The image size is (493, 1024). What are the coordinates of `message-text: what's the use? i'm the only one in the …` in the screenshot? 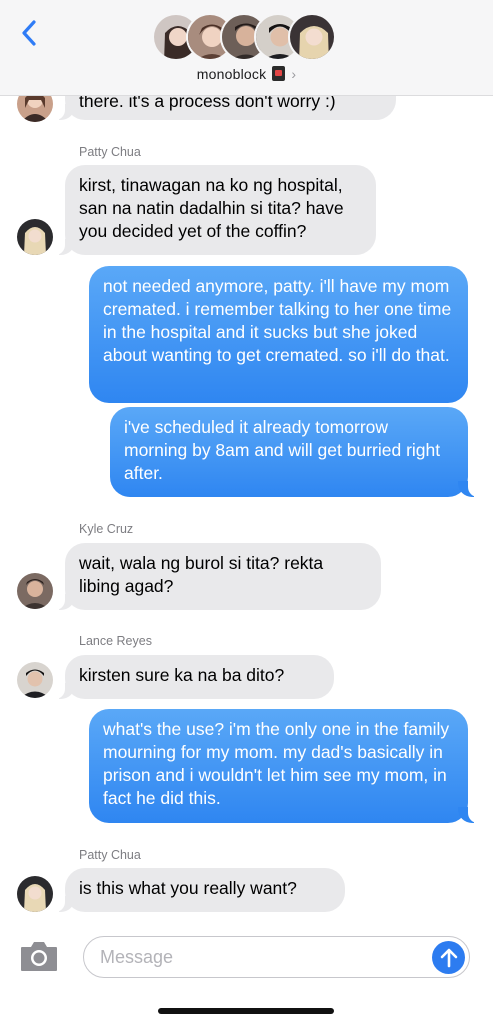 It's located at (276, 763).